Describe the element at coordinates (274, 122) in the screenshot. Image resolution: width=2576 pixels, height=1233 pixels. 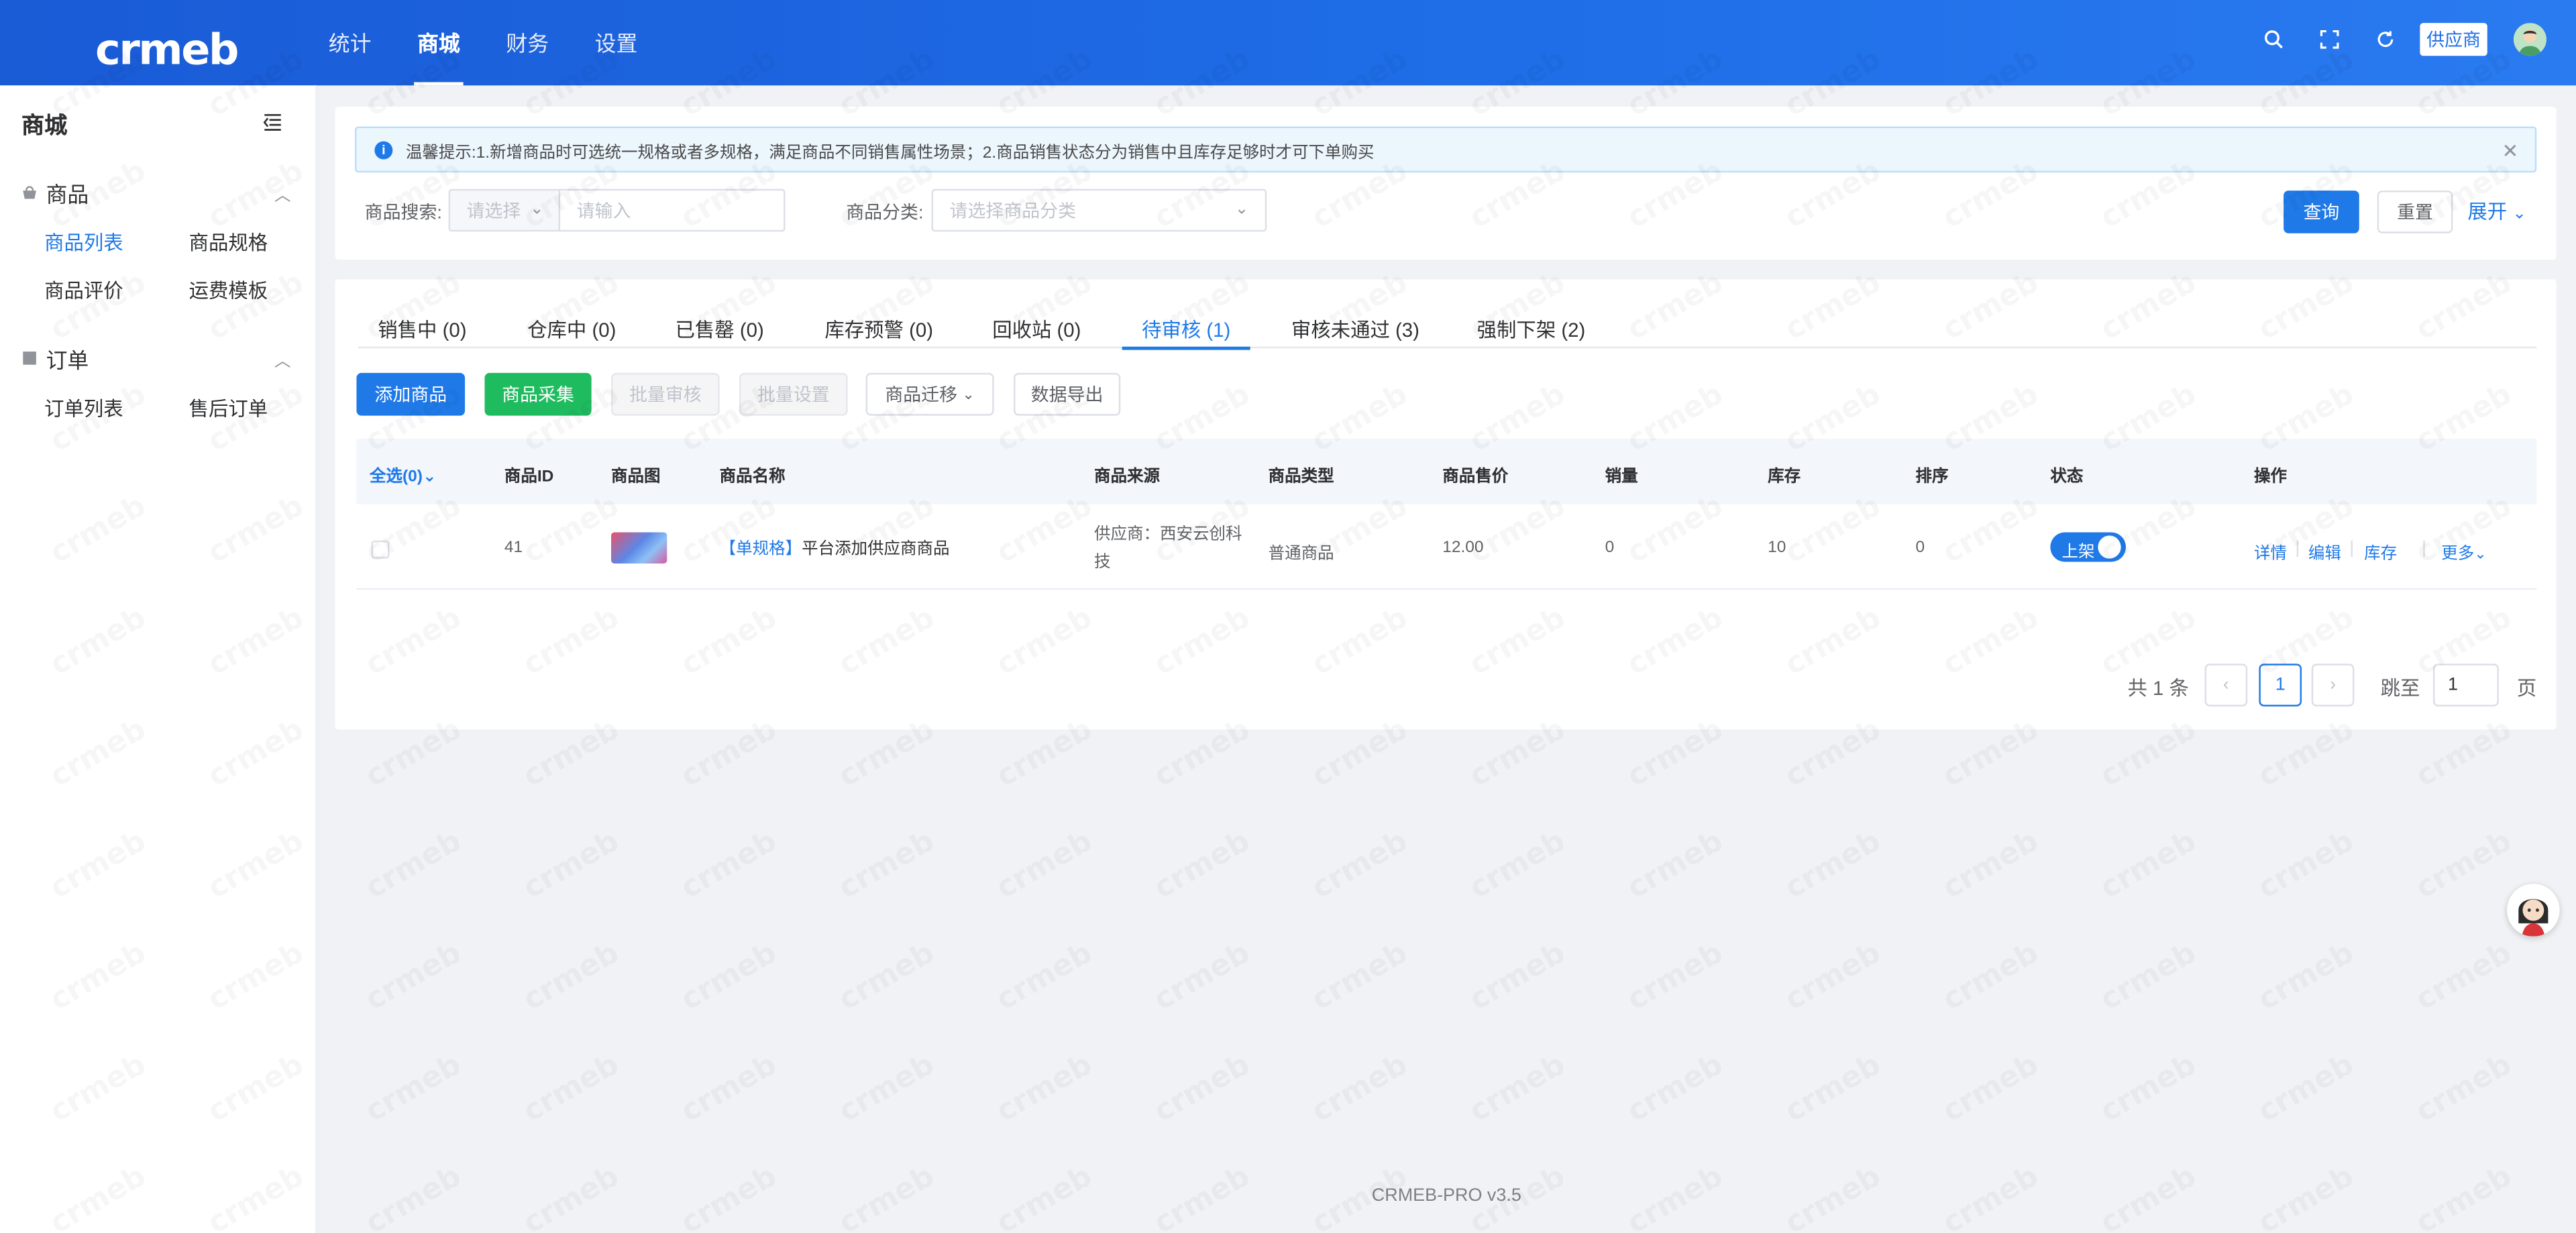
I see `menu-collapse-icon` at that location.